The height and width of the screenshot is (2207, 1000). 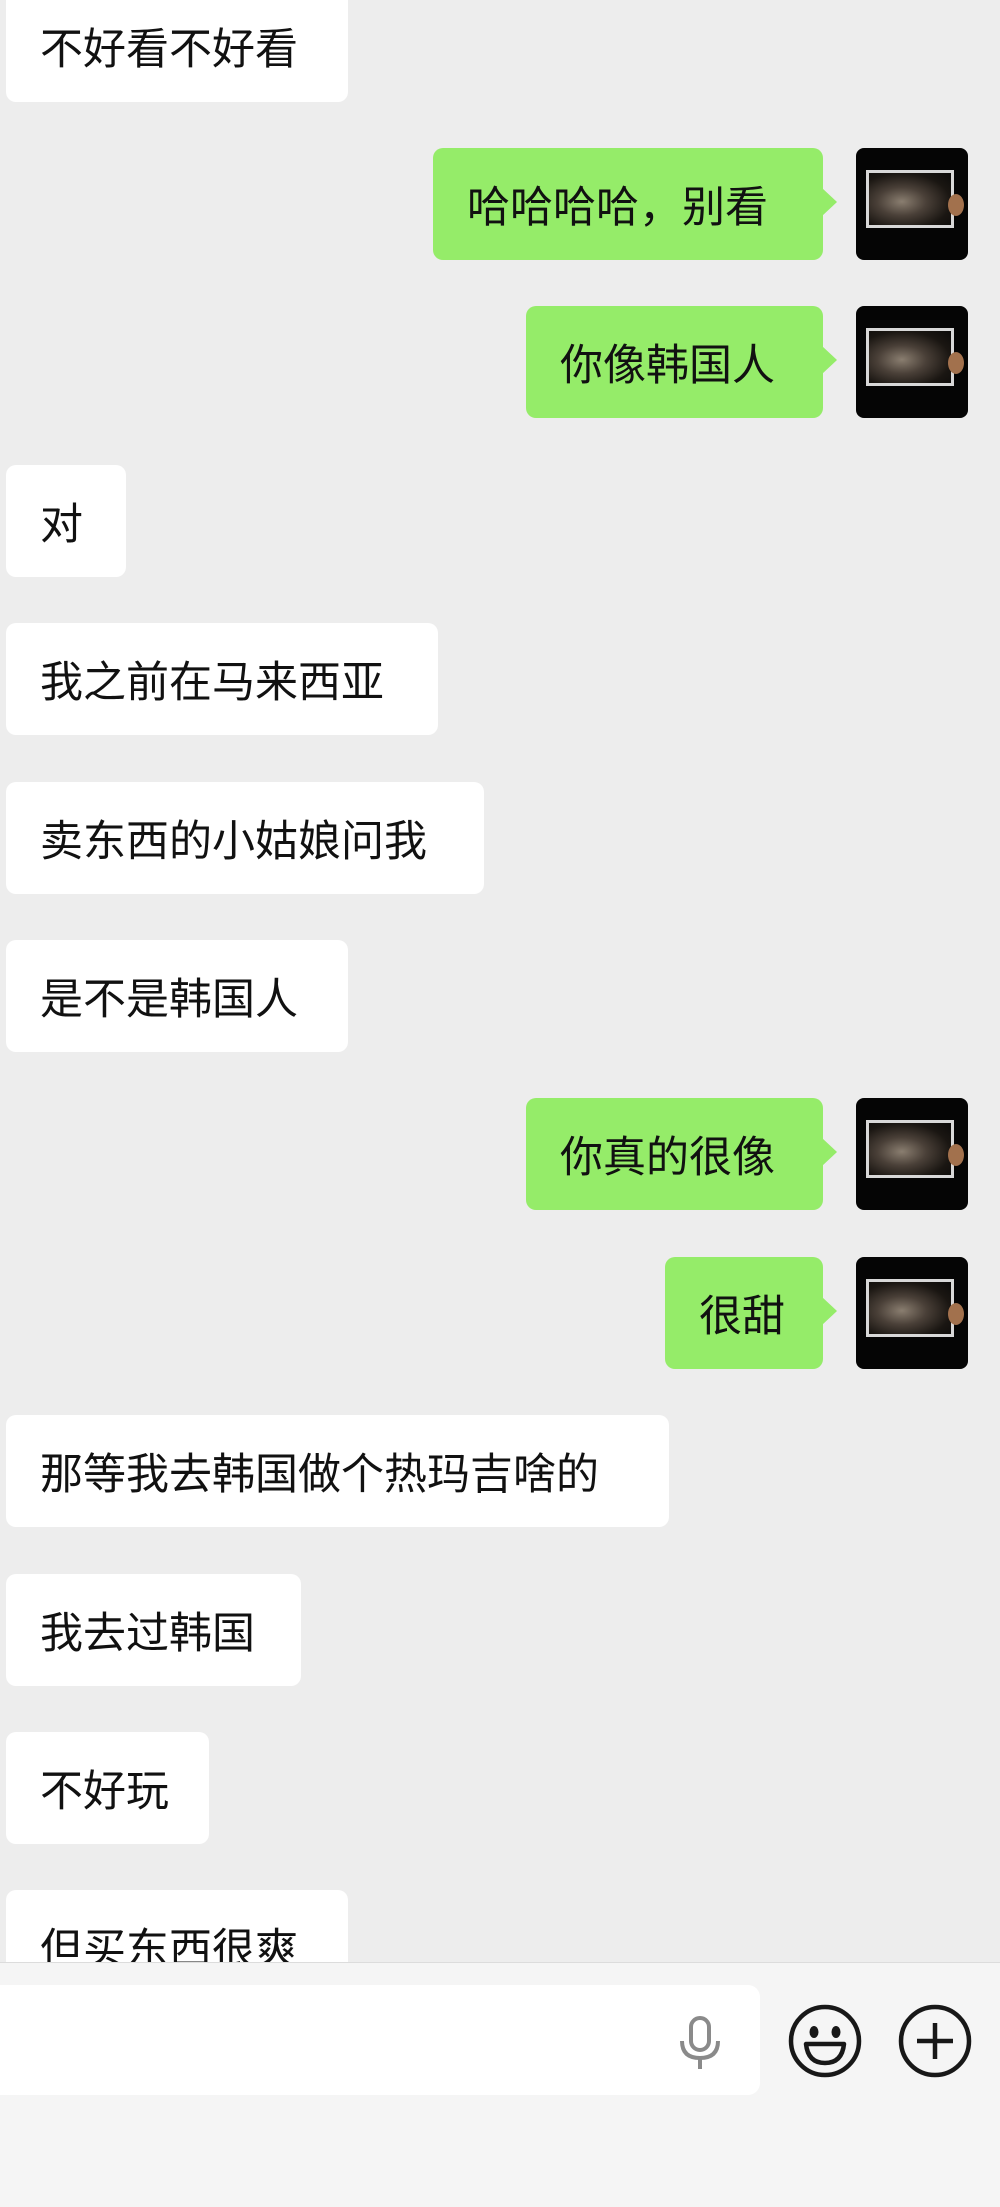 I want to click on emoji-face-icon, so click(x=825, y=2041).